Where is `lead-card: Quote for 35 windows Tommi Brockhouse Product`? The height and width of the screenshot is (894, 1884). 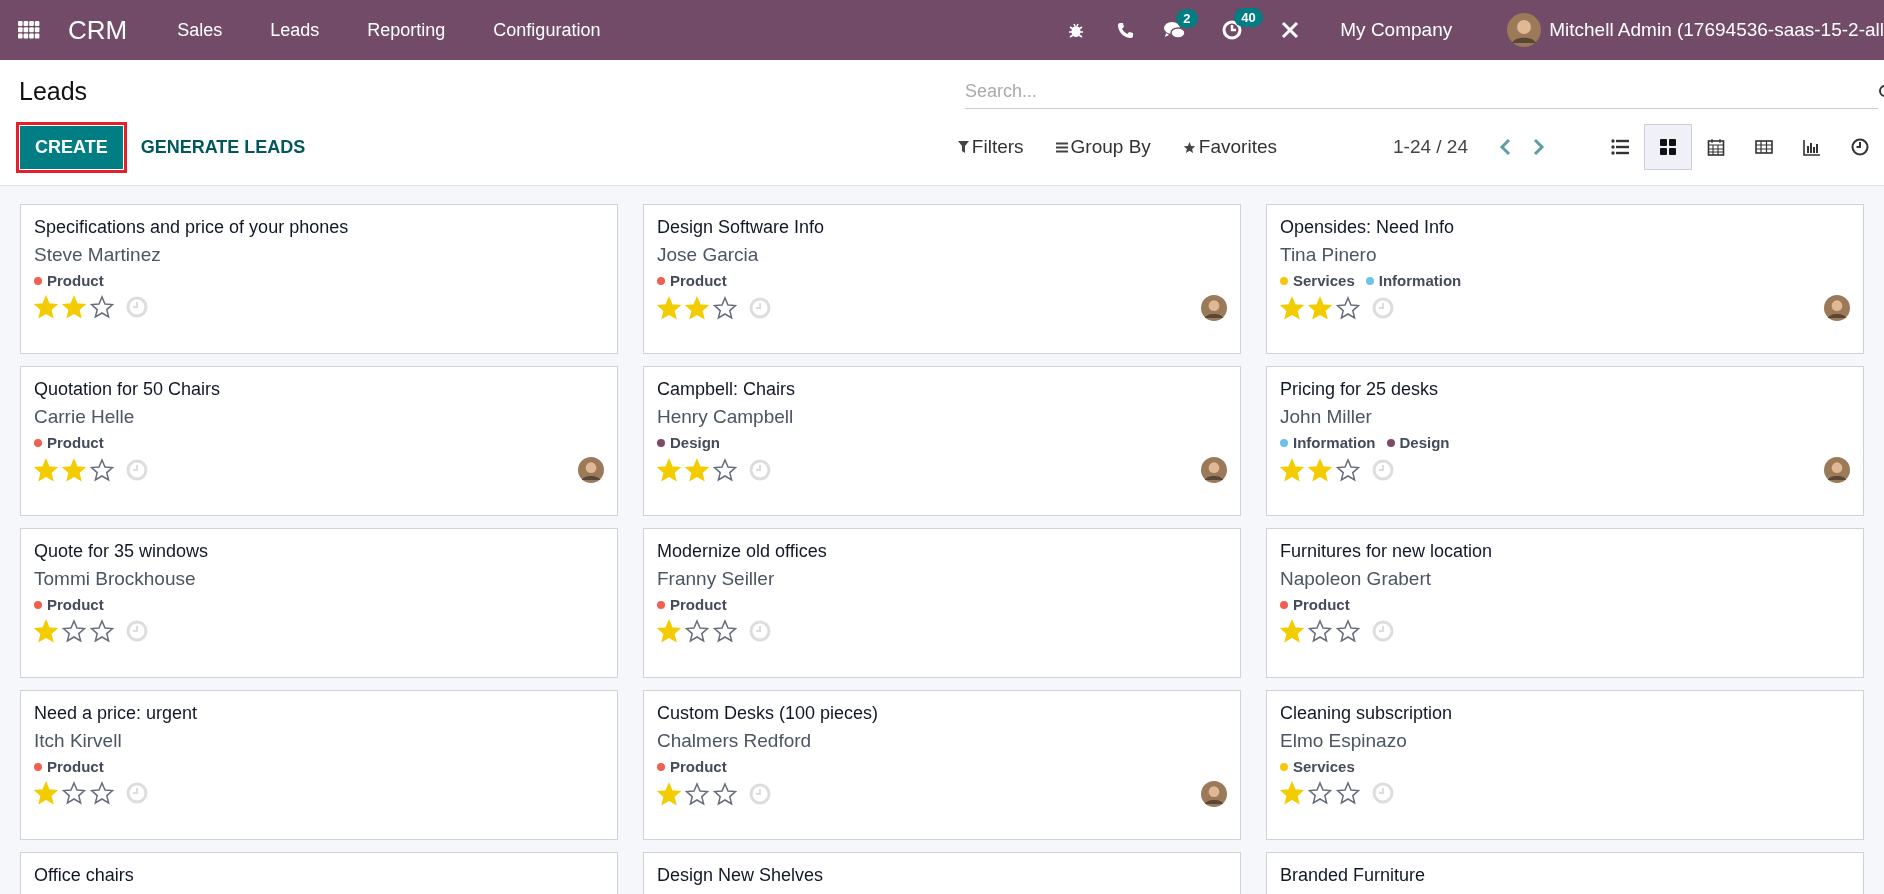
lead-card: Quote for 35 windows Tommi Brockhouse Product is located at coordinates (319, 603).